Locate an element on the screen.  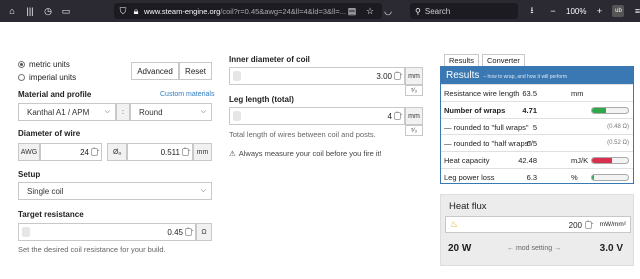
zoom-in-icon: + is located at coordinates (599, 11).